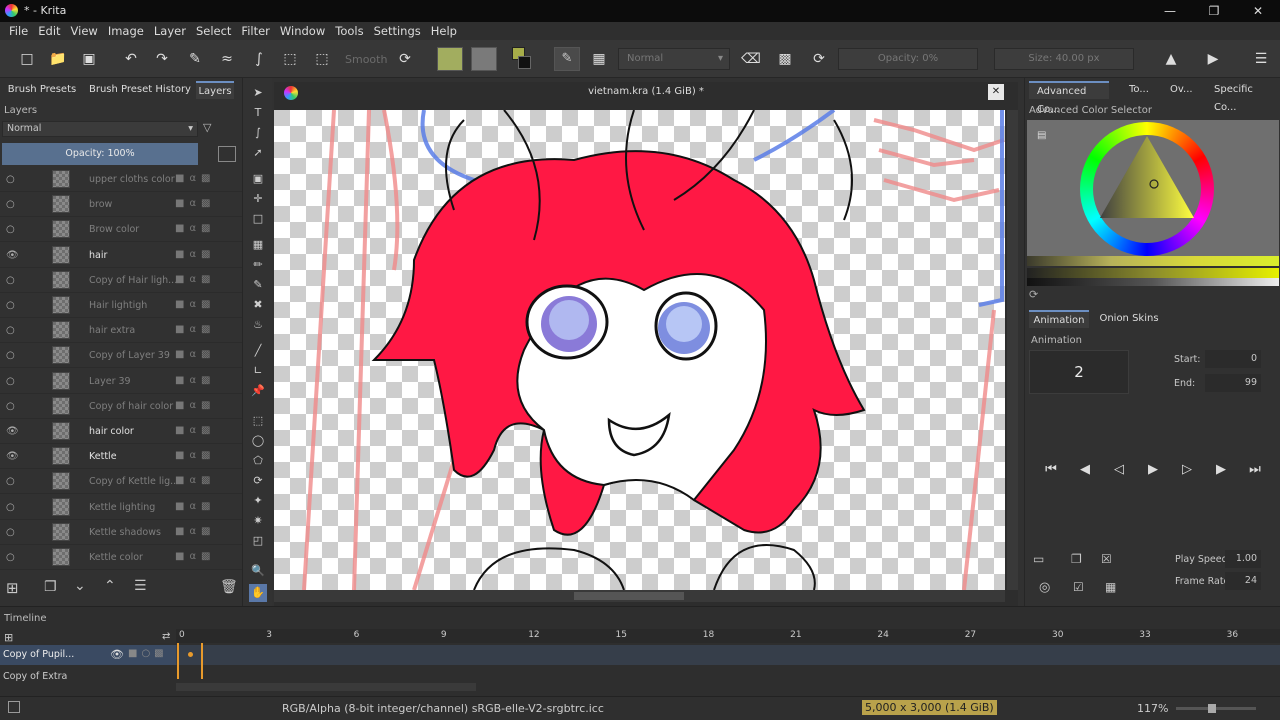  What do you see at coordinates (1064, 59) in the screenshot?
I see `brush-size-slider: Size: 40.00 px` at bounding box center [1064, 59].